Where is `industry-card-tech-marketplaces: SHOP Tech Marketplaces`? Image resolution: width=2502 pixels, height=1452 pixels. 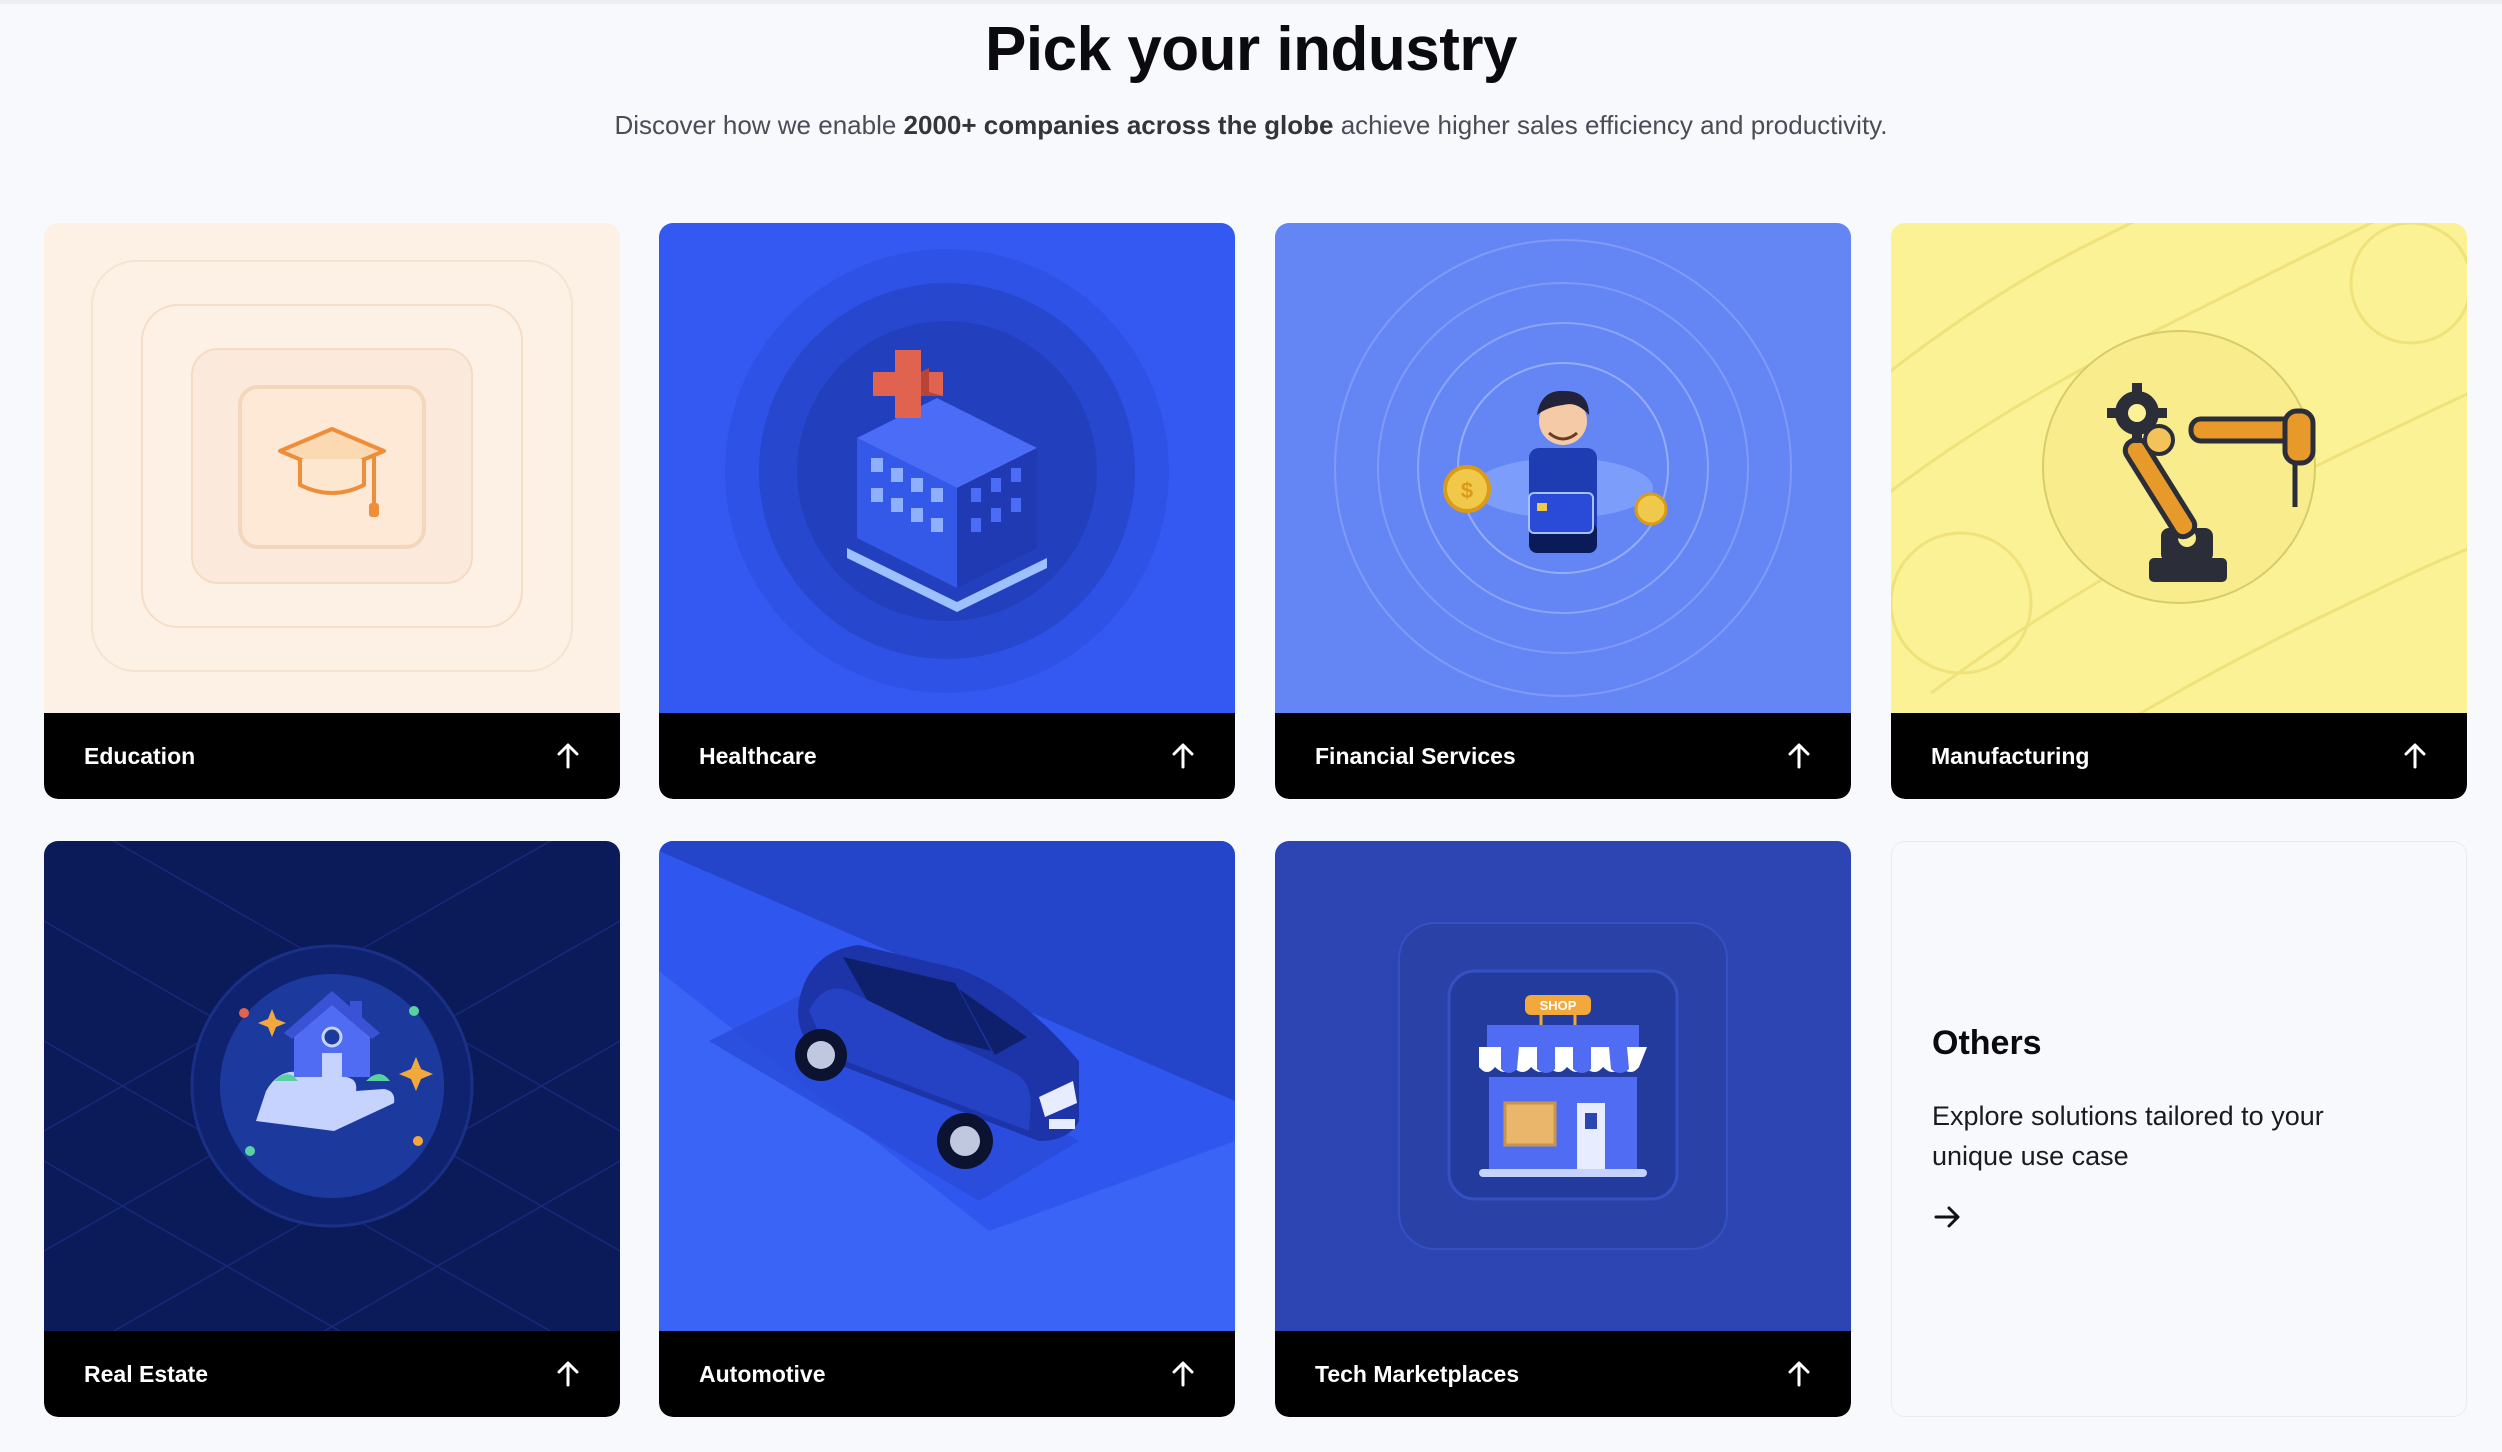
industry-card-tech-marketplaces: SHOP Tech Marketplaces is located at coordinates (1563, 1129).